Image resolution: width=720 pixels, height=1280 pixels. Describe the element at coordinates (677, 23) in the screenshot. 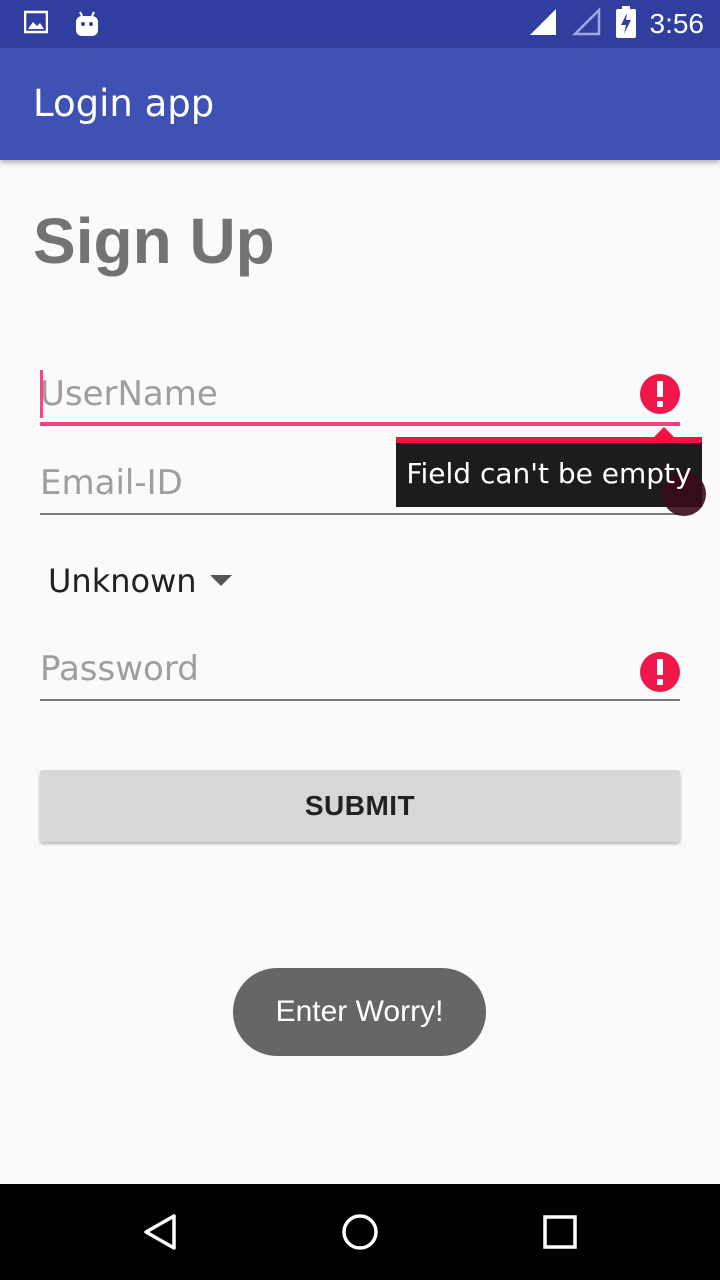

I see `status-time: 3:56` at that location.